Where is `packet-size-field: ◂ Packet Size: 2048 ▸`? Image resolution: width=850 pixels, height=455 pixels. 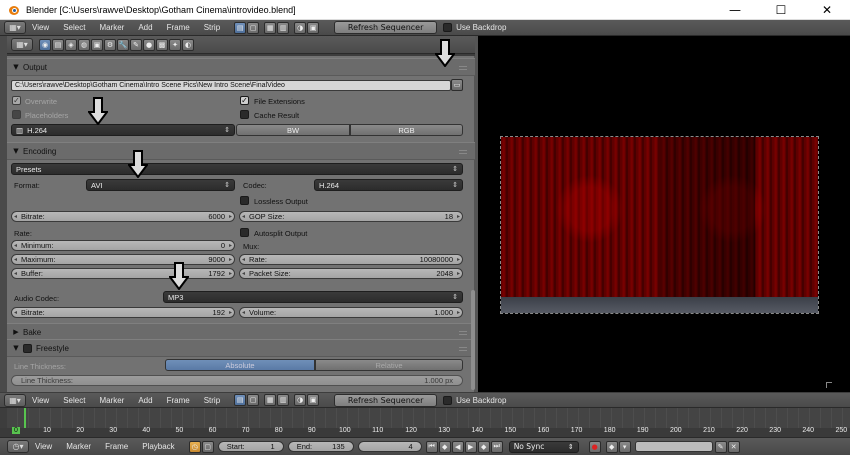 packet-size-field: ◂ Packet Size: 2048 ▸ is located at coordinates (351, 273).